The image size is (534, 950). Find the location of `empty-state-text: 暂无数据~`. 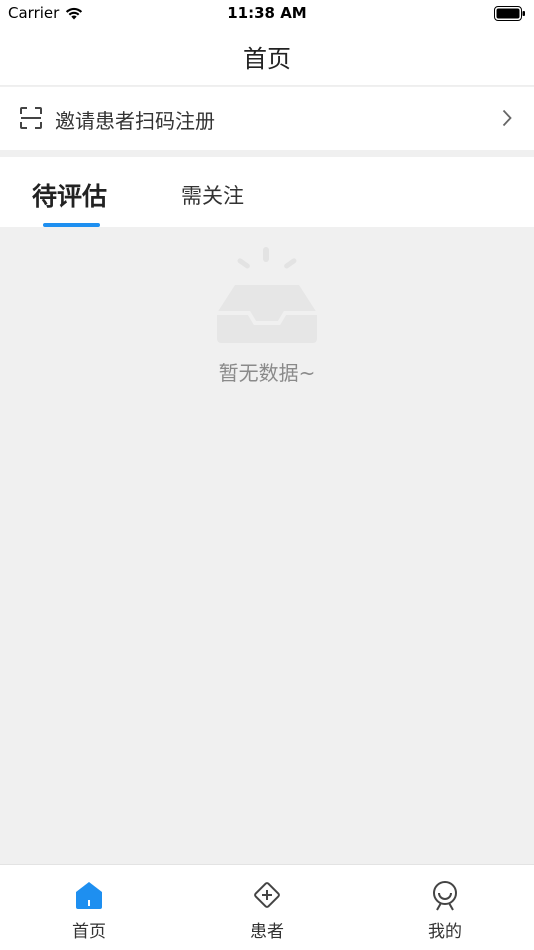

empty-state-text: 暂无数据~ is located at coordinates (267, 373).